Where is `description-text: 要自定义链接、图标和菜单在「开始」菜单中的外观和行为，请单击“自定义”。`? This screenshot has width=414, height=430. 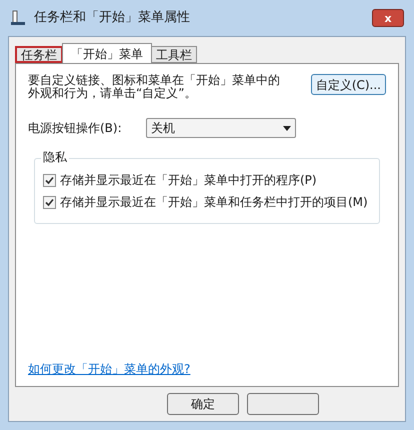
description-text: 要自定义链接、图标和菜单在「开始」菜单中的外观和行为，请单击“自定义”。 is located at coordinates (154, 87).